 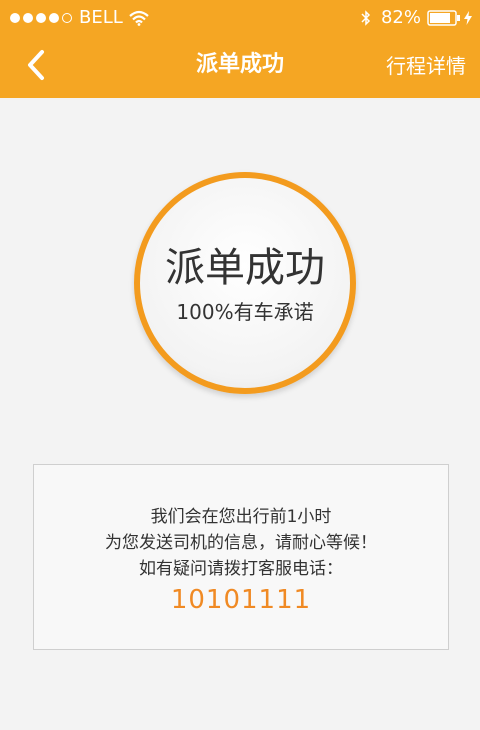 What do you see at coordinates (241, 569) in the screenshot?
I see `info-line-3: 如有疑问请拨打客服电话：` at bounding box center [241, 569].